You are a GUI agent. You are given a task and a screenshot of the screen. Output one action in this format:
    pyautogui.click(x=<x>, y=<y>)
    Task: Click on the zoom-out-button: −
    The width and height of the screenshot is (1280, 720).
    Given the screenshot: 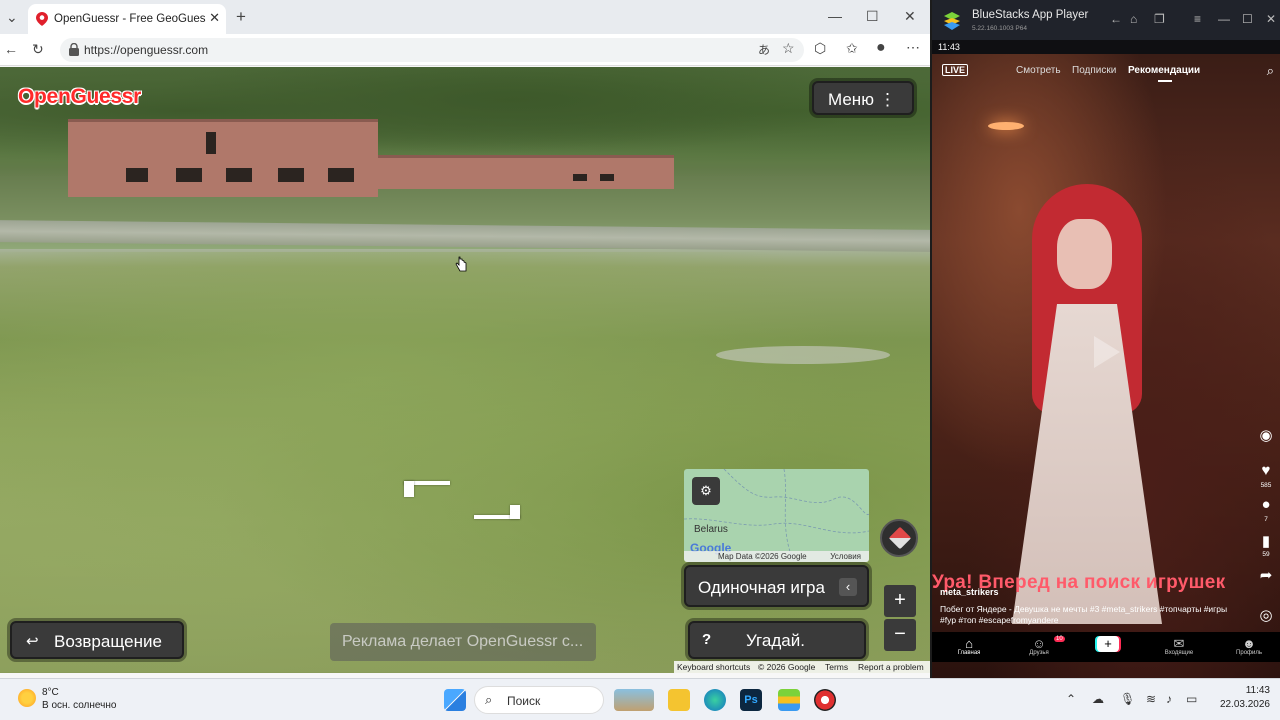 What is the action you would take?
    pyautogui.click(x=900, y=635)
    